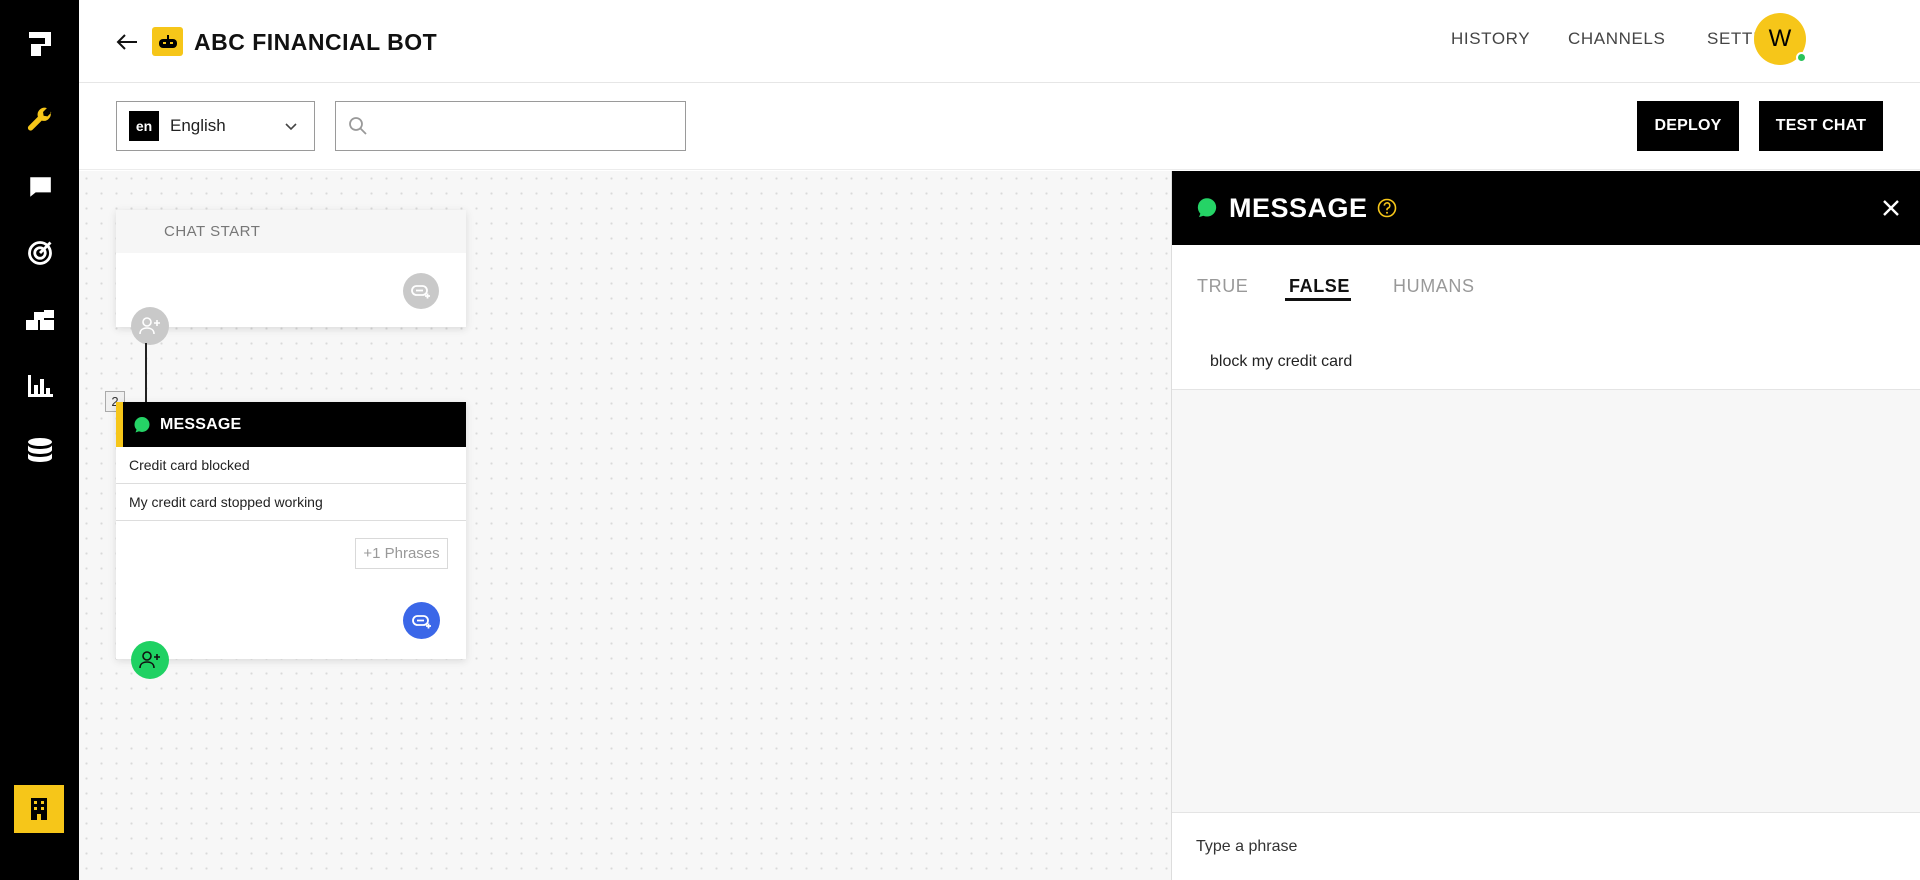  Describe the element at coordinates (1546, 290) in the screenshot. I see `panel-tabs` at that location.